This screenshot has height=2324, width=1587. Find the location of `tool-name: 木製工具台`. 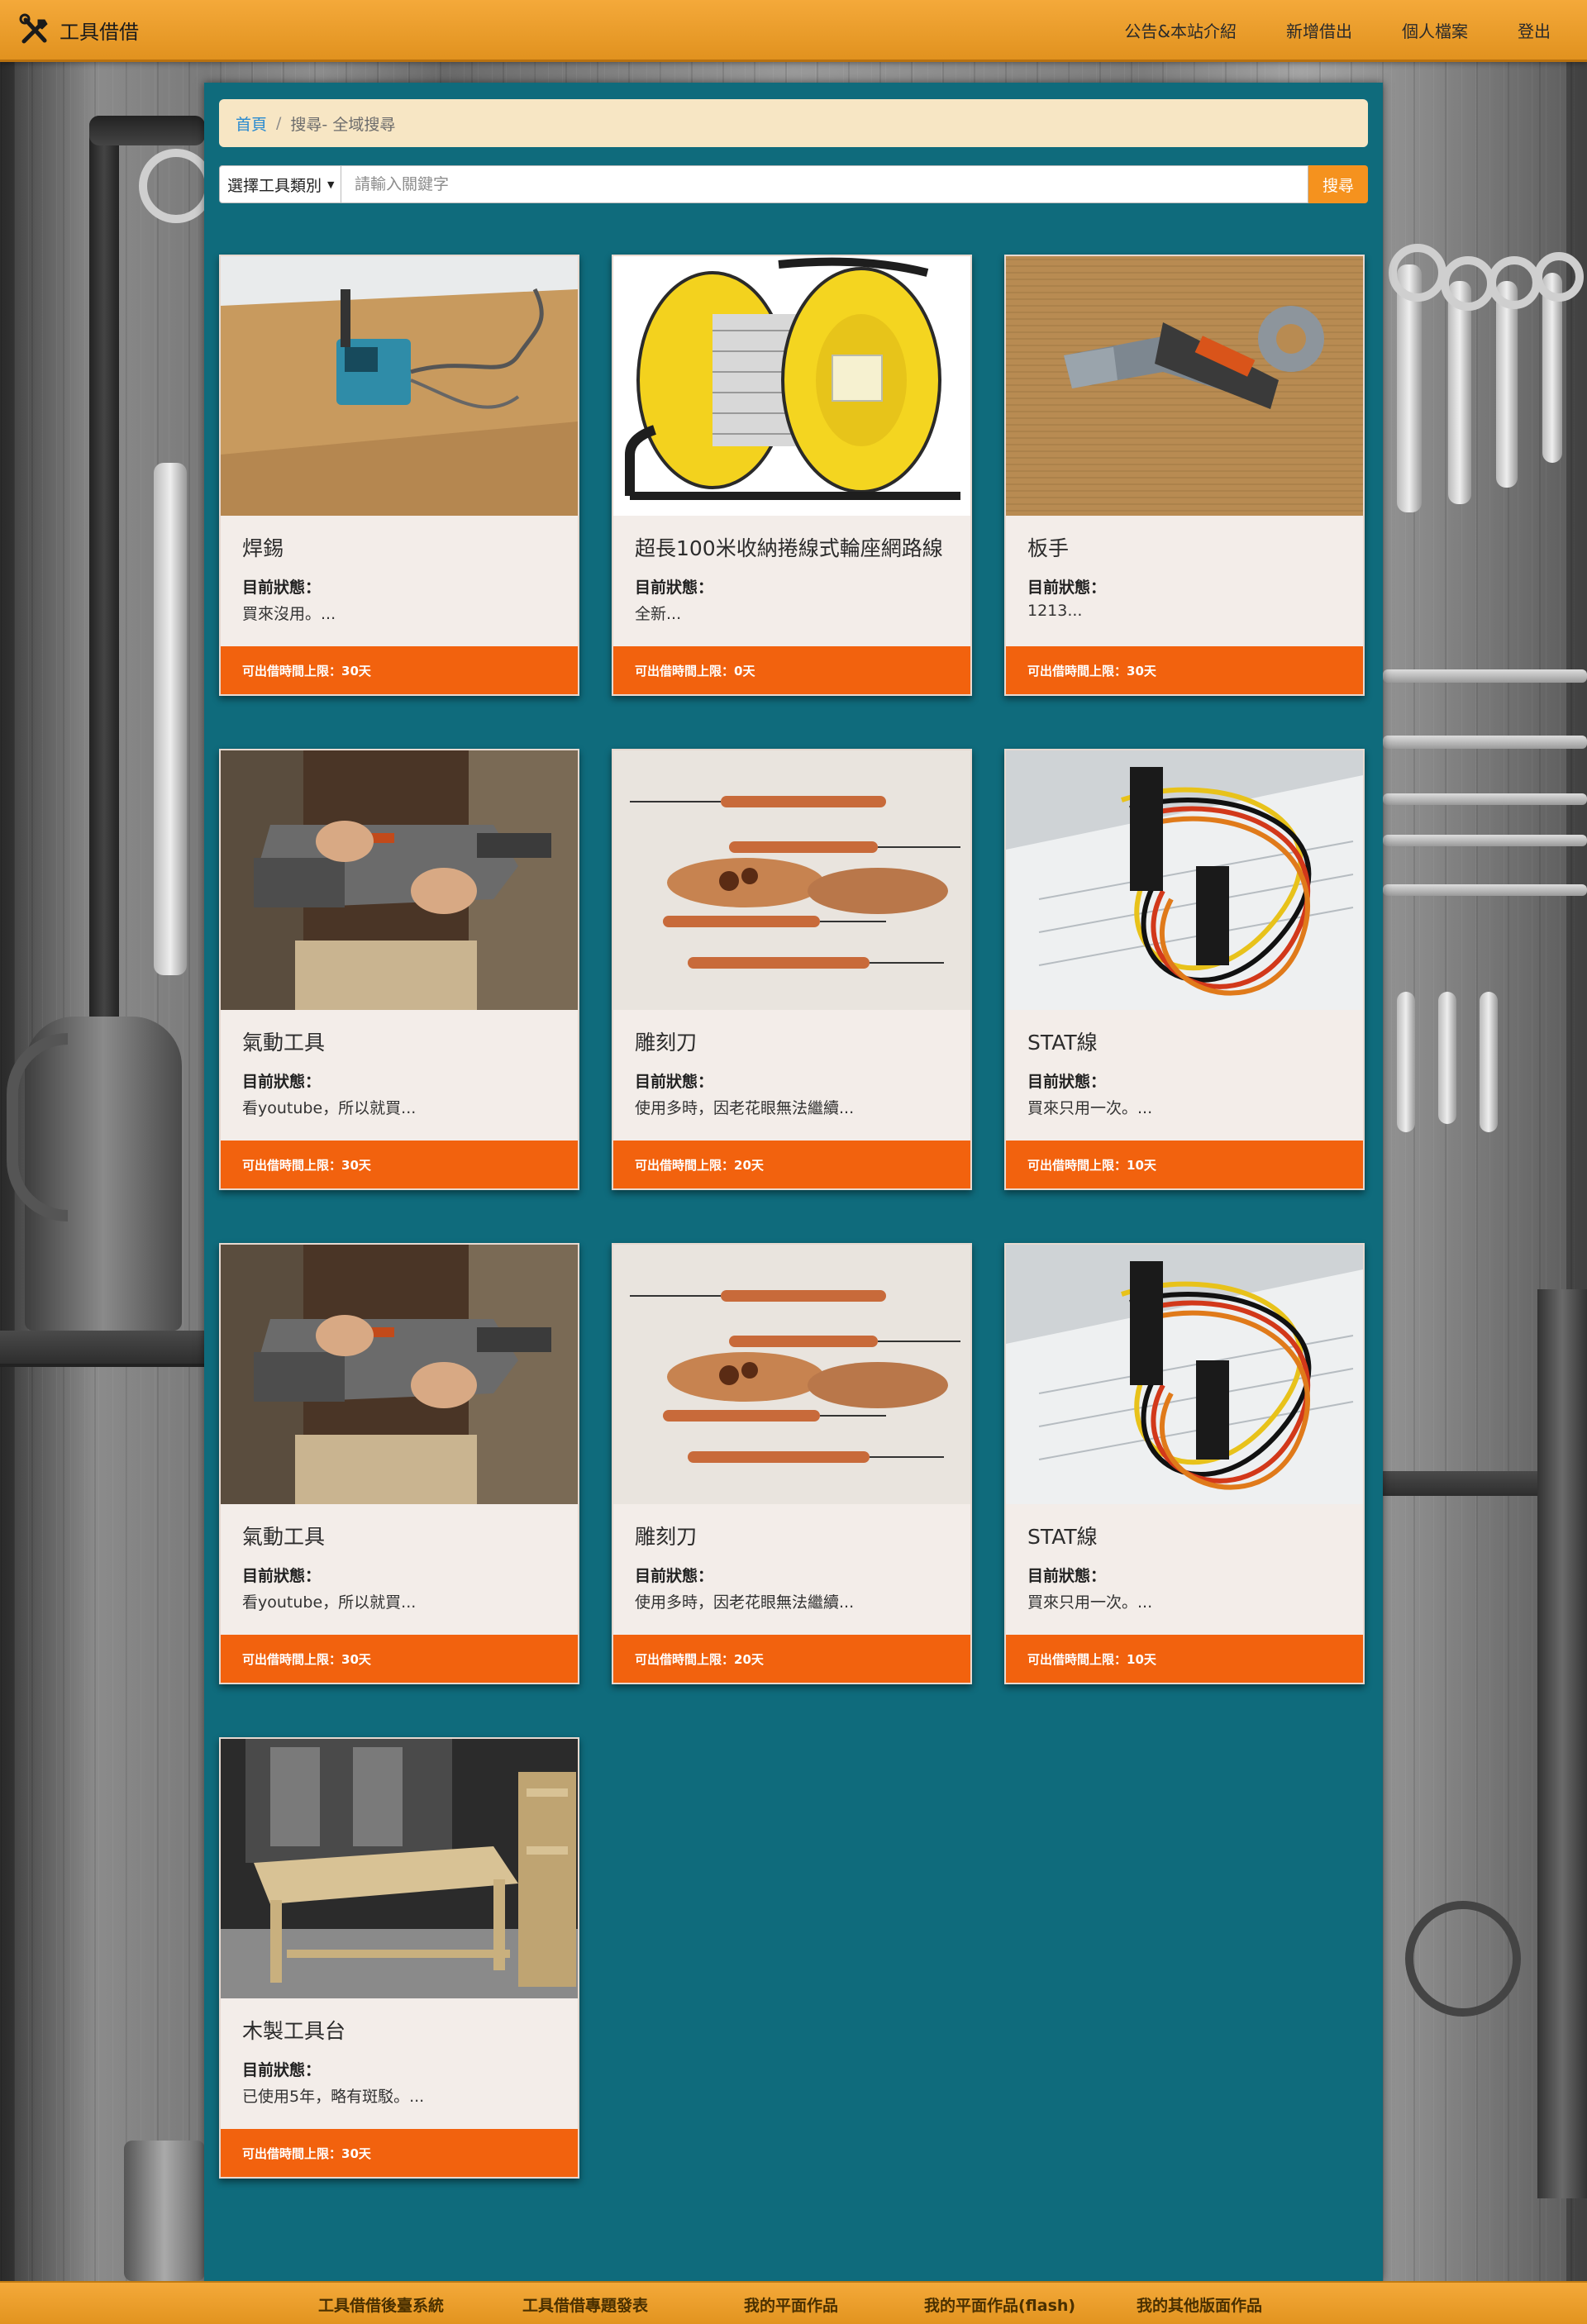

tool-name: 木製工具台 is located at coordinates (403, 2030).